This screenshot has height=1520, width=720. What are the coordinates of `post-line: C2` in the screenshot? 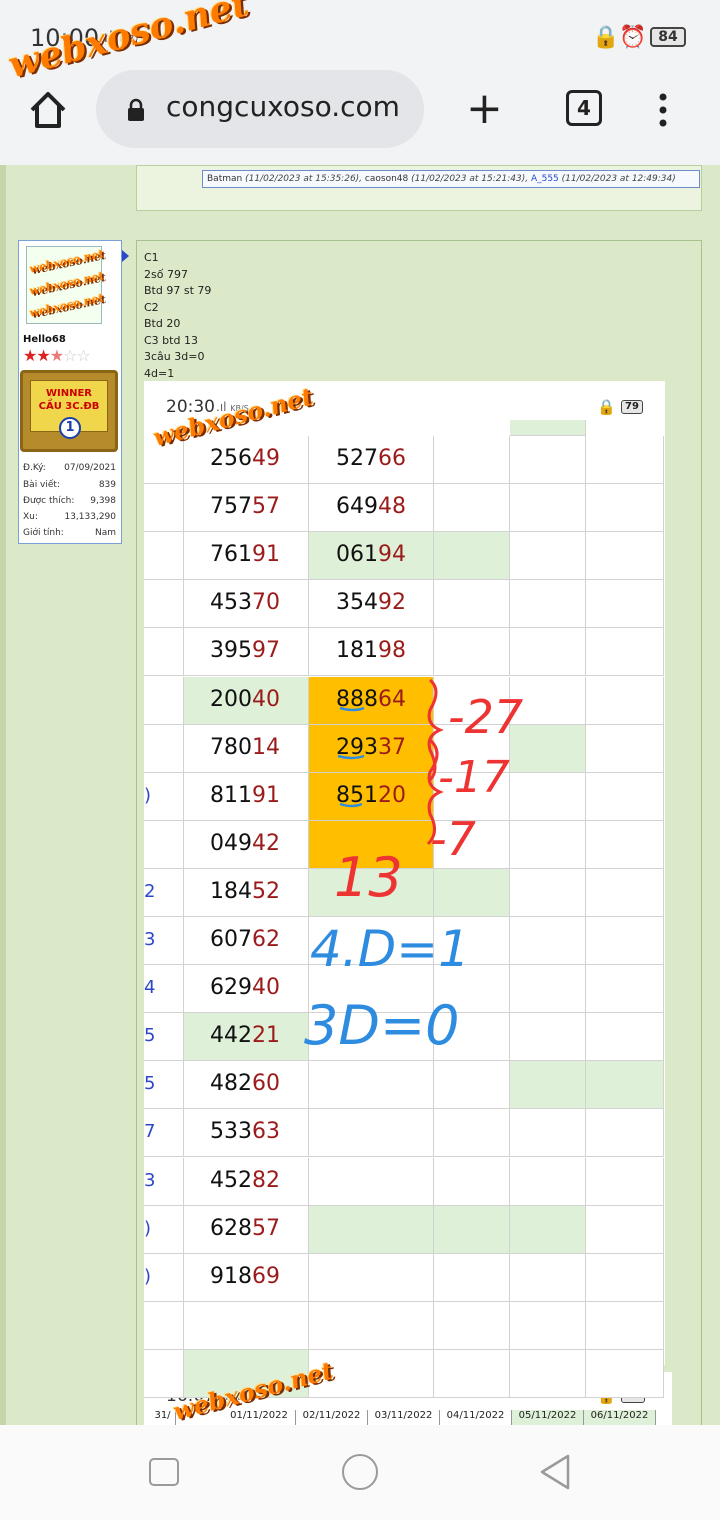 It's located at (151, 307).